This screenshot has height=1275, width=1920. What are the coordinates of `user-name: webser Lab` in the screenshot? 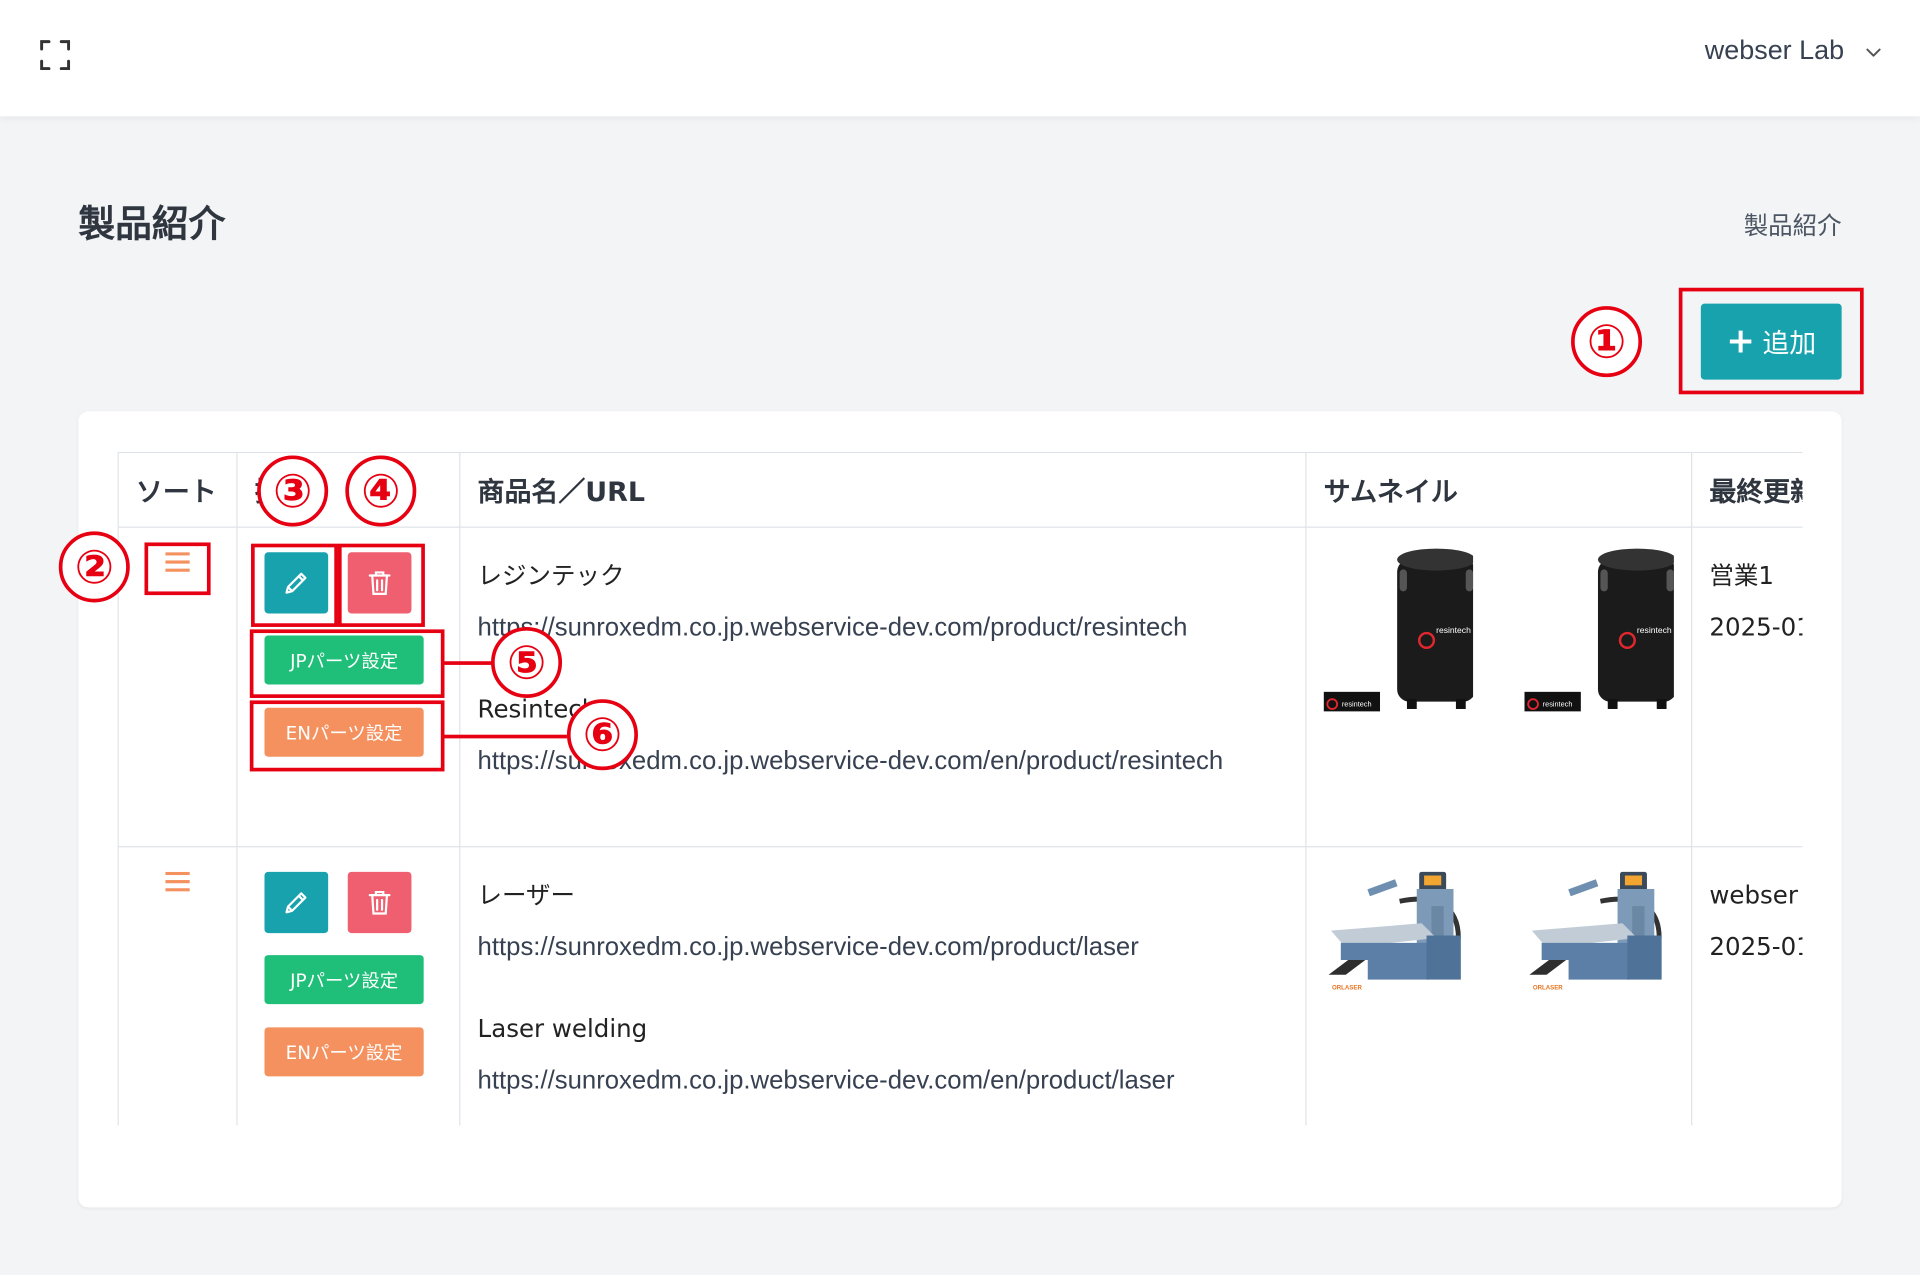 It's located at (1774, 49).